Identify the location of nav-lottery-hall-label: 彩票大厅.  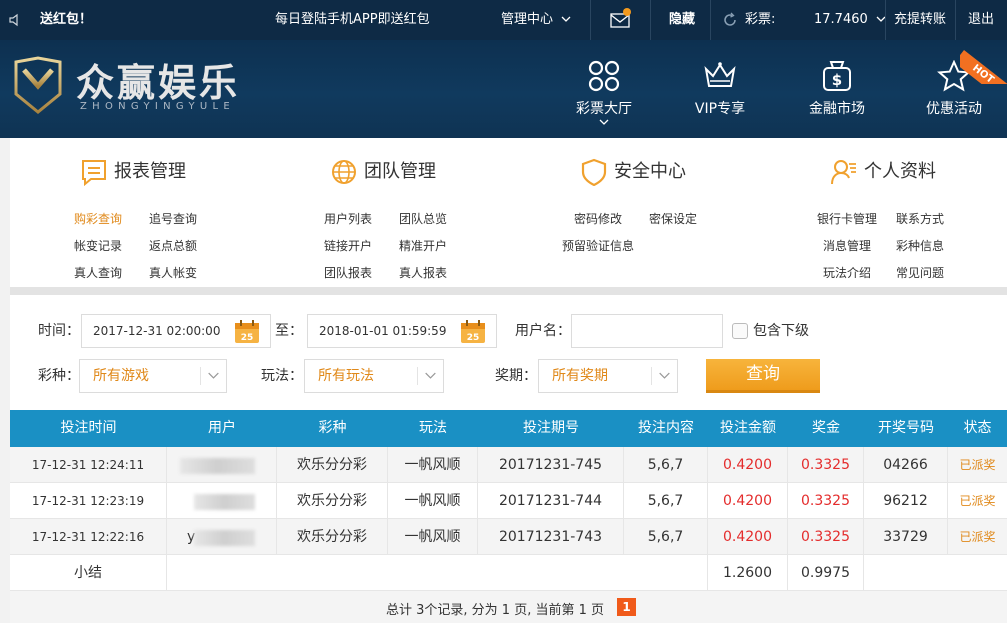
(604, 112).